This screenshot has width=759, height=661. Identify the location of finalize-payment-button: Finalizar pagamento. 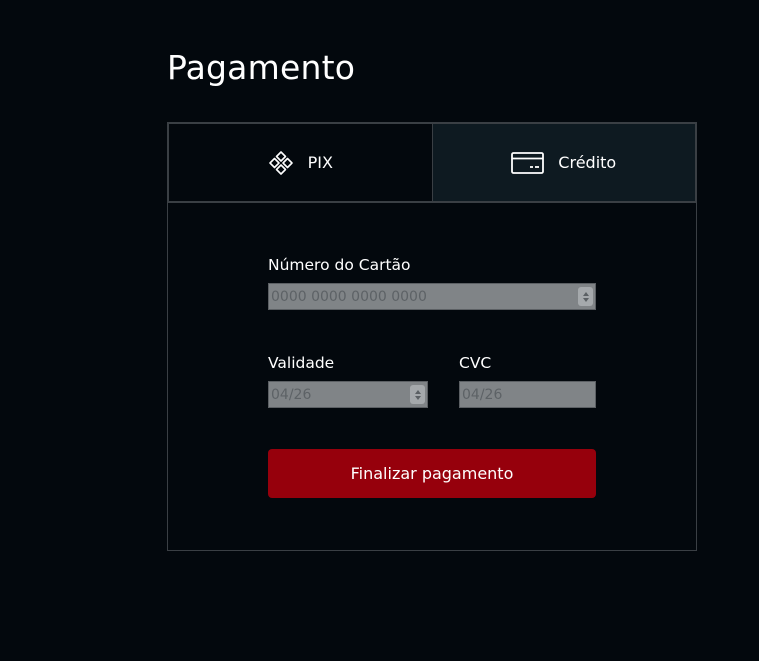
(432, 473).